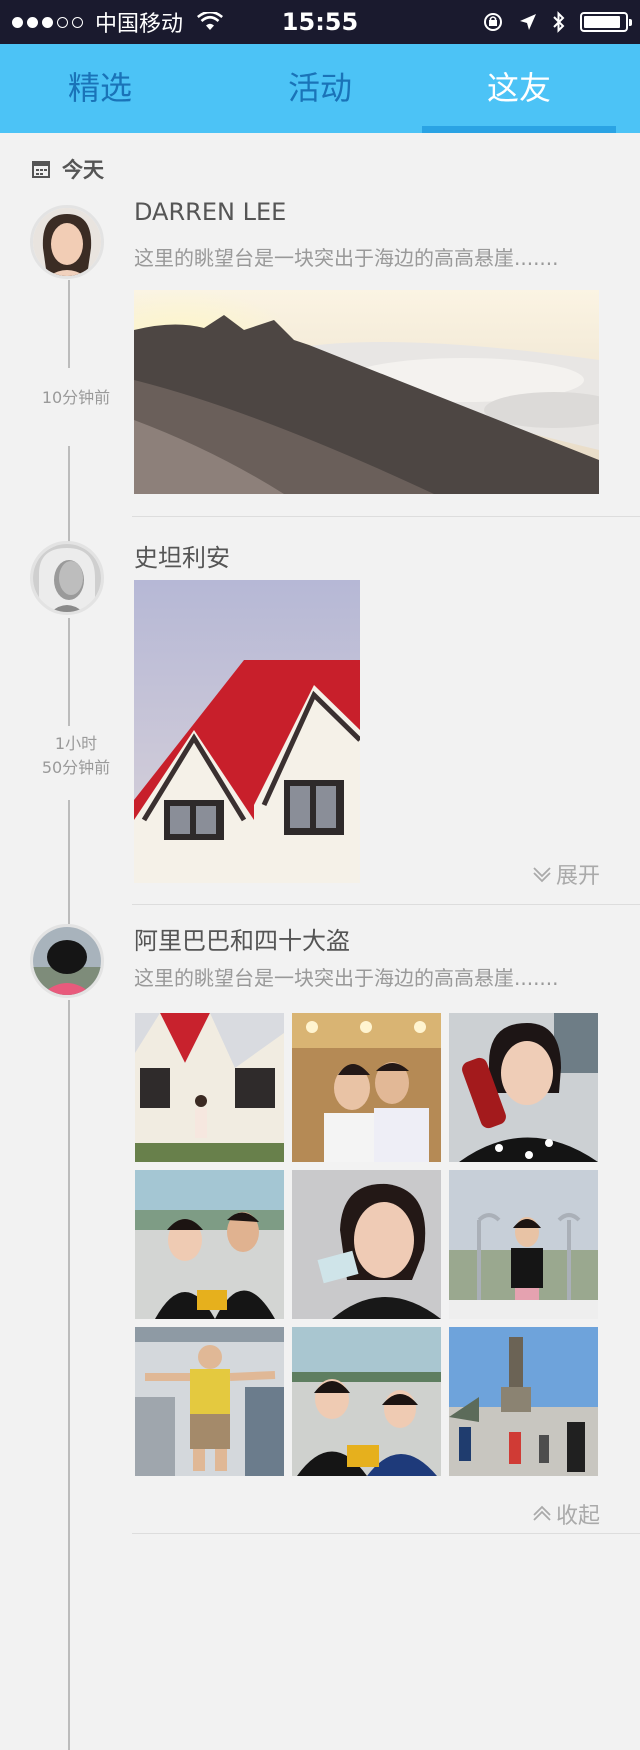 The image size is (640, 1750). I want to click on post-time-line-1: 1小时, so click(76, 743).